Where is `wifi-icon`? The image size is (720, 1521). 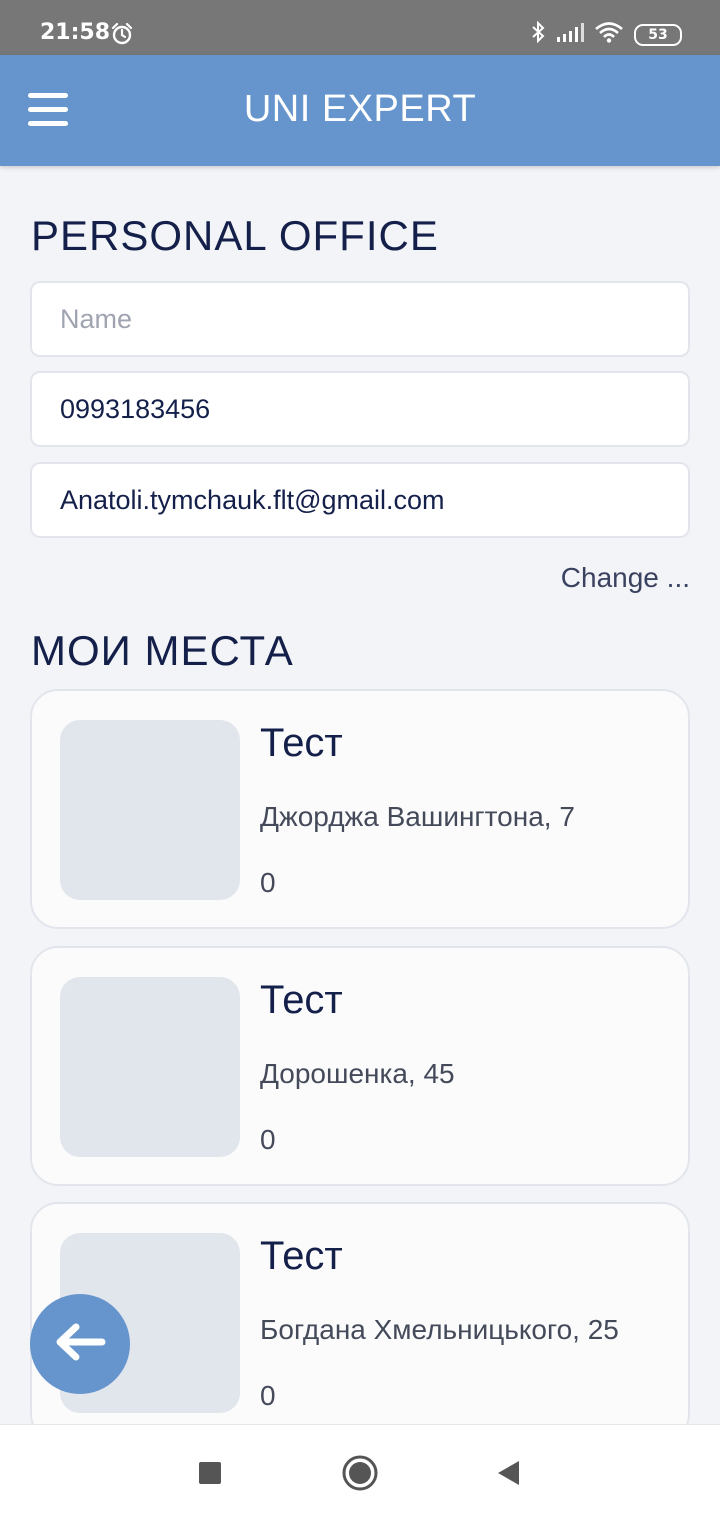
wifi-icon is located at coordinates (609, 34).